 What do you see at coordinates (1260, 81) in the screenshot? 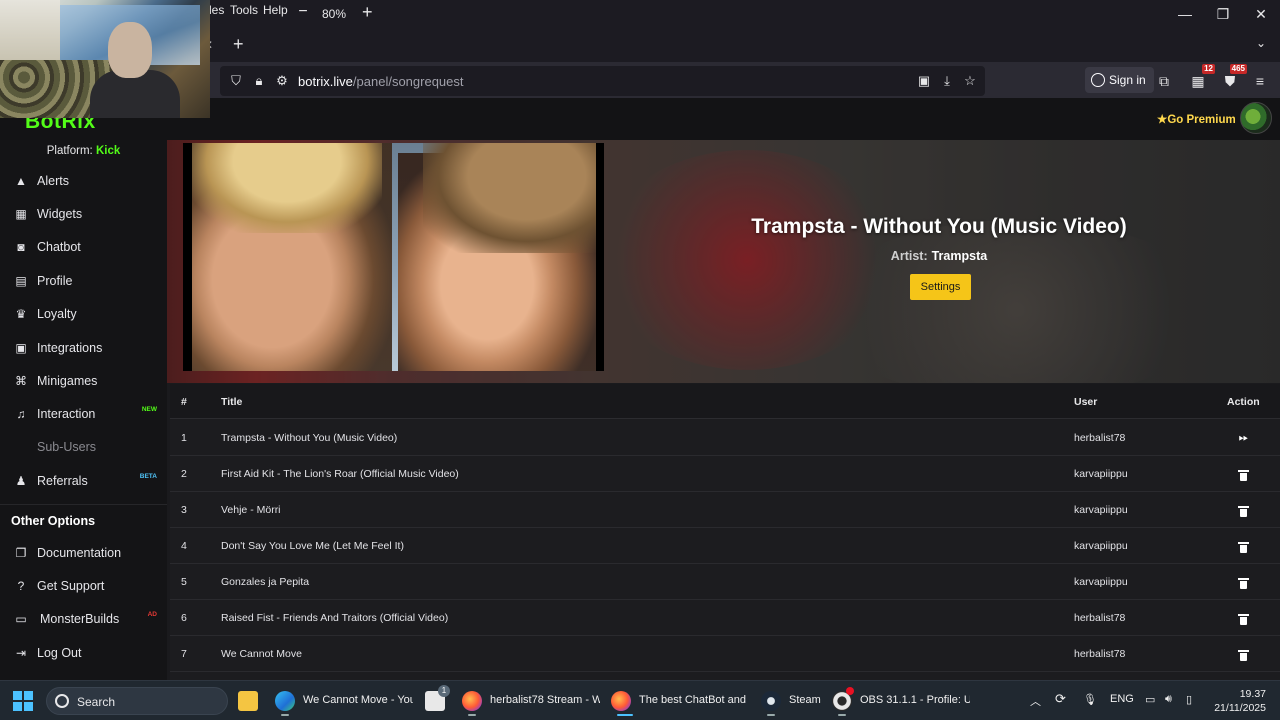
I see `hamburger-menu-icon: ≡` at bounding box center [1260, 81].